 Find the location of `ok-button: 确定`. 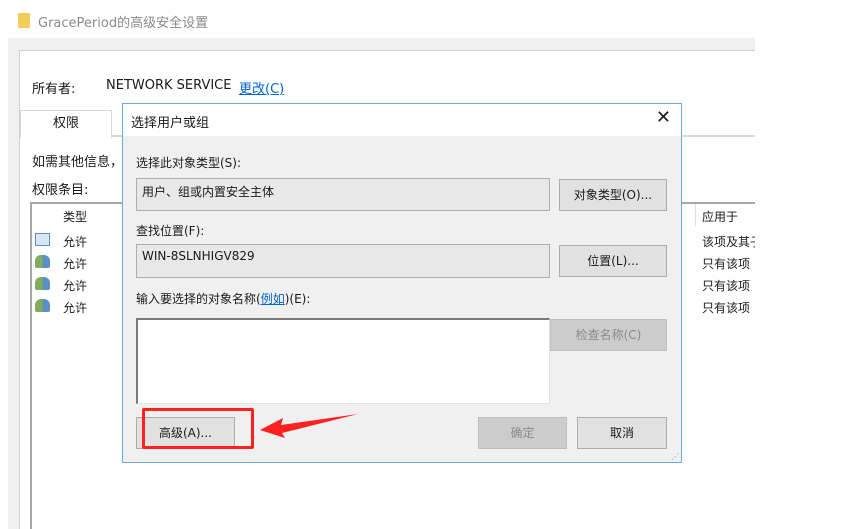

ok-button: 确定 is located at coordinates (522, 433).